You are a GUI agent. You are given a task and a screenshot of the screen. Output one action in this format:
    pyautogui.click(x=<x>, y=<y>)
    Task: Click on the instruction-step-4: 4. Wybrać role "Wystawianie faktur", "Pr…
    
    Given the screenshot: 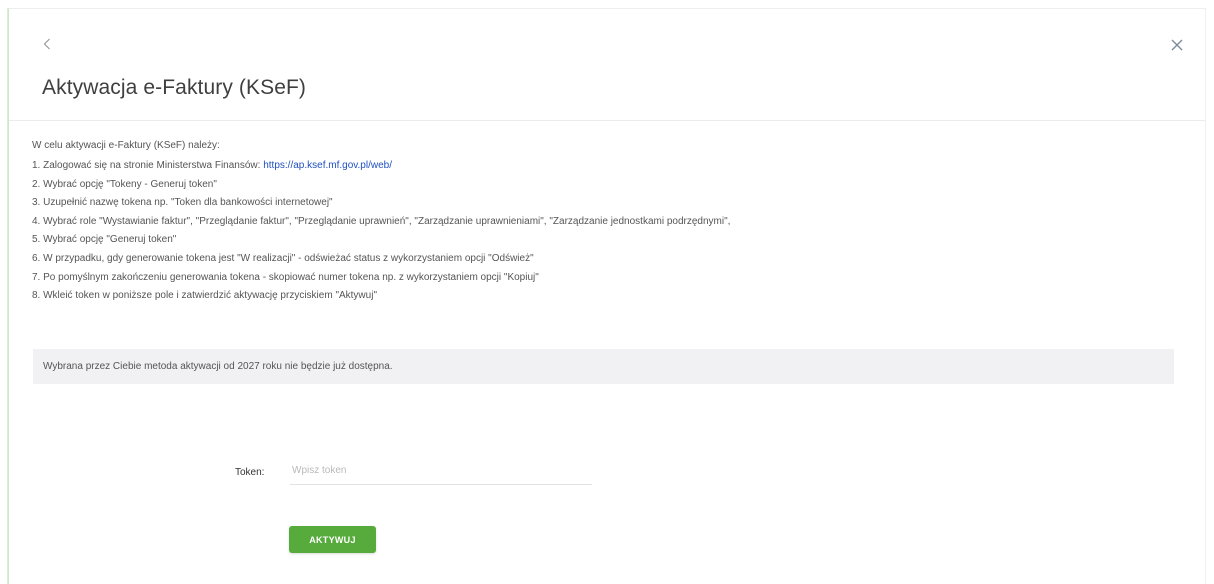 What is the action you would take?
    pyautogui.click(x=381, y=221)
    